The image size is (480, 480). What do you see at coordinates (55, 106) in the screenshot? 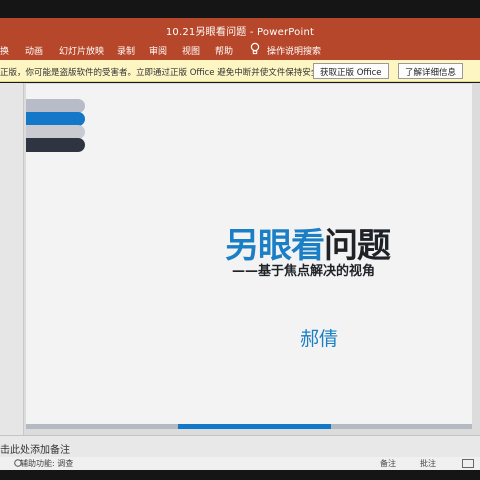
I see `decor-bar-gray` at bounding box center [55, 106].